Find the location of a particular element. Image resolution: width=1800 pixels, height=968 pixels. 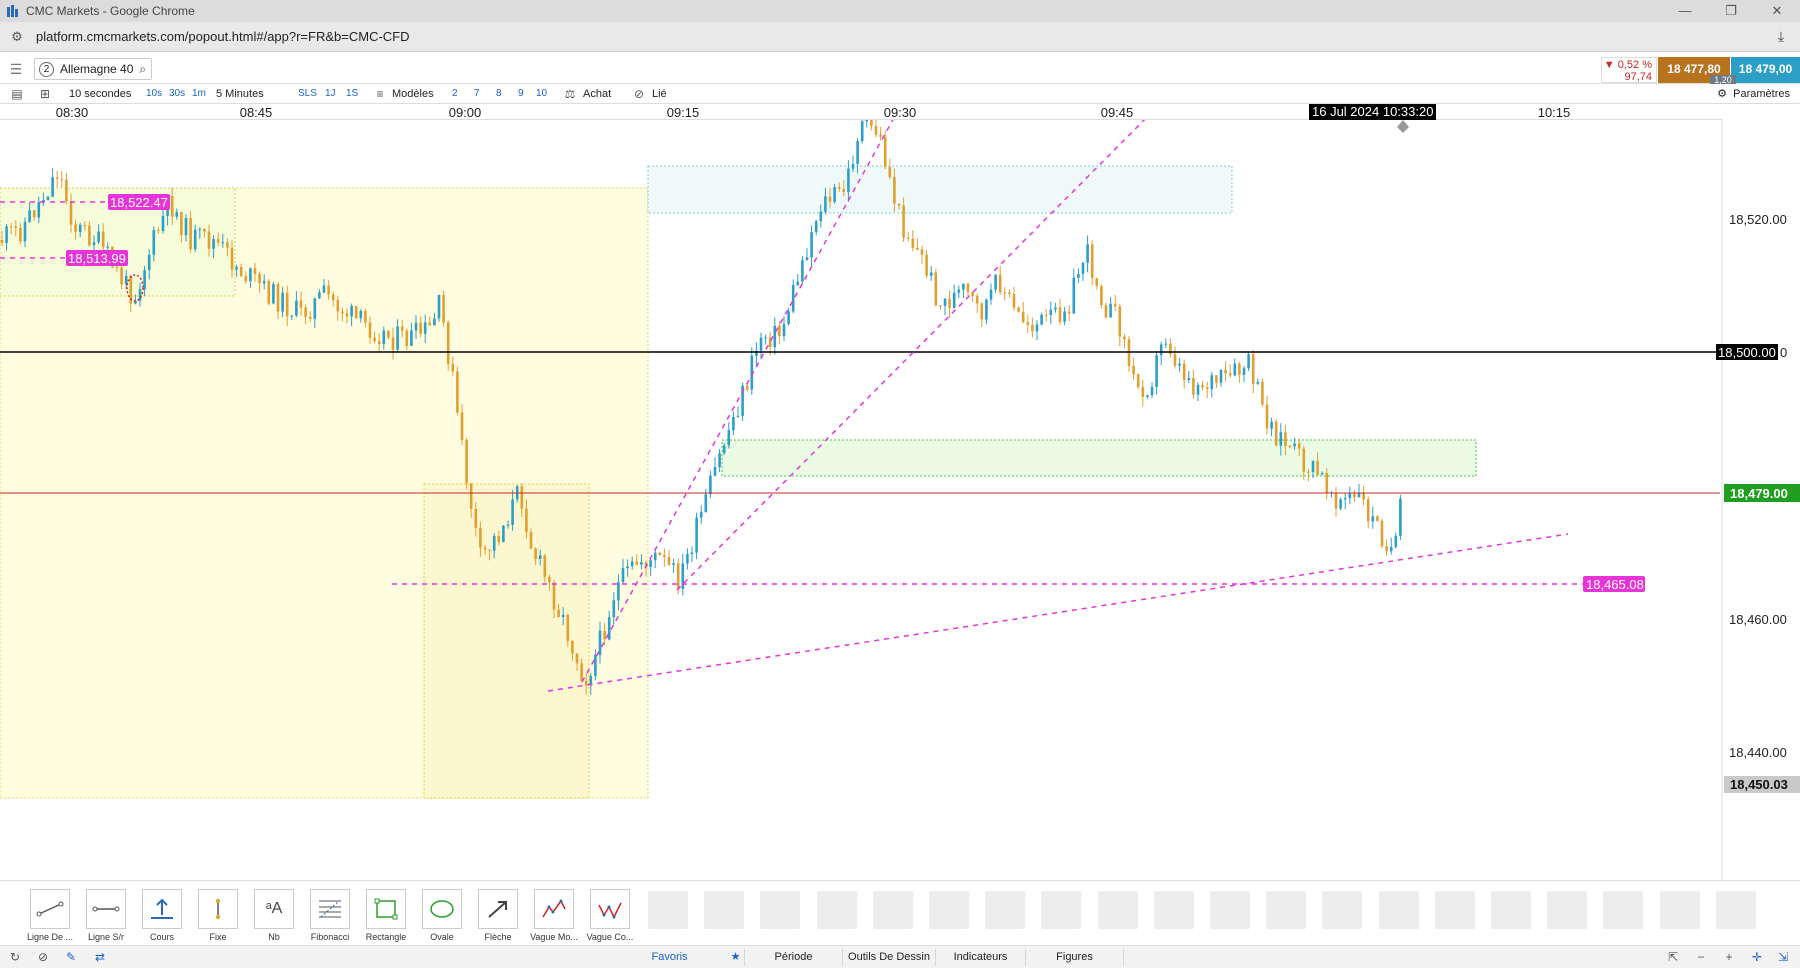

tab-favorites: Favoris ★ is located at coordinates (696, 957).